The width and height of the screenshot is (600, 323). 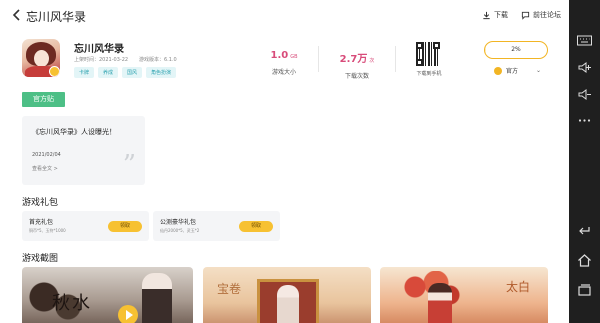 What do you see at coordinates (584, 120) in the screenshot?
I see `more-icon` at bounding box center [584, 120].